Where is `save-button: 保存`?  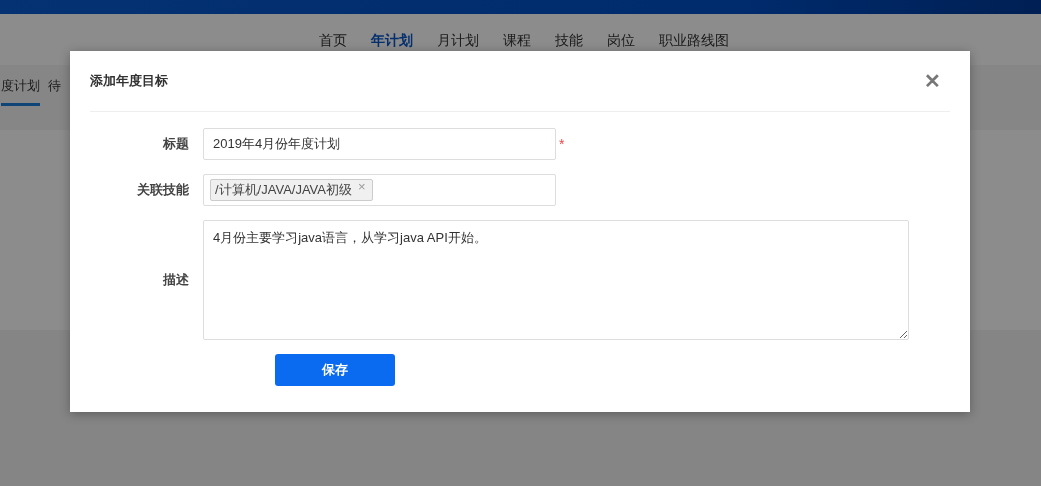
save-button: 保存 is located at coordinates (335, 370).